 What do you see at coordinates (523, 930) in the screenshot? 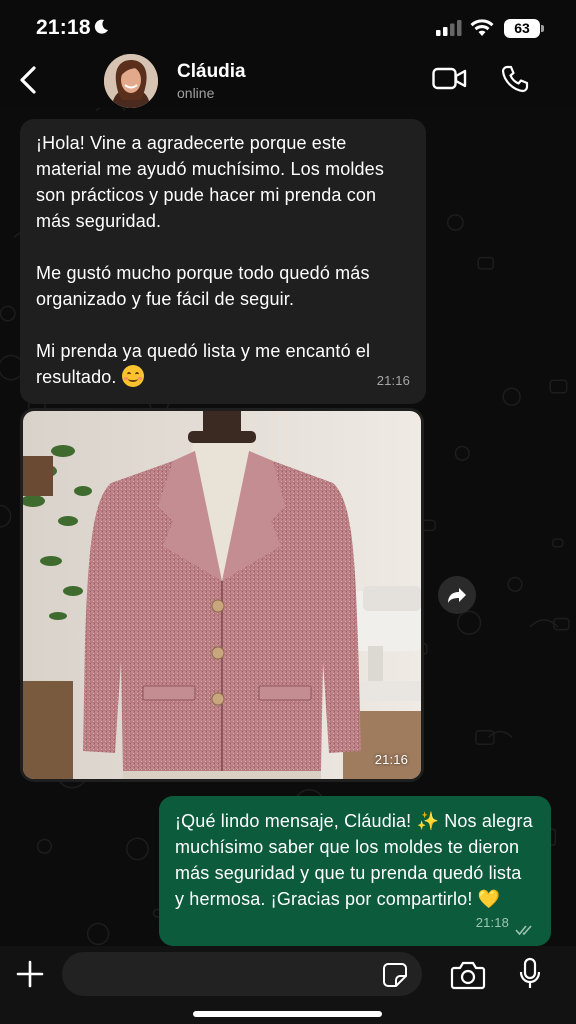
I see `read-receipt-icon` at bounding box center [523, 930].